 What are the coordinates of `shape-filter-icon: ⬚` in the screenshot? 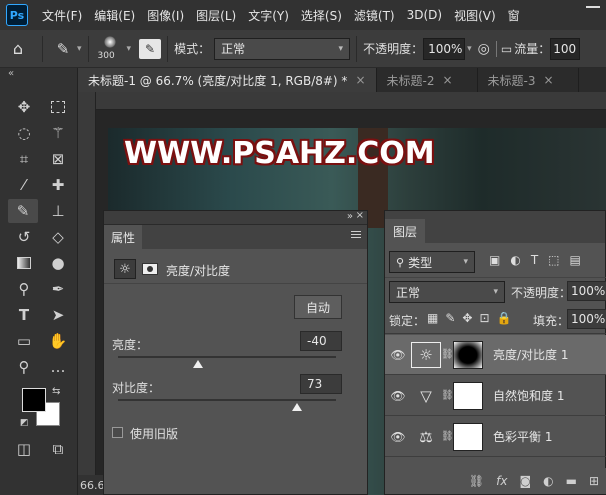 It's located at (553, 260).